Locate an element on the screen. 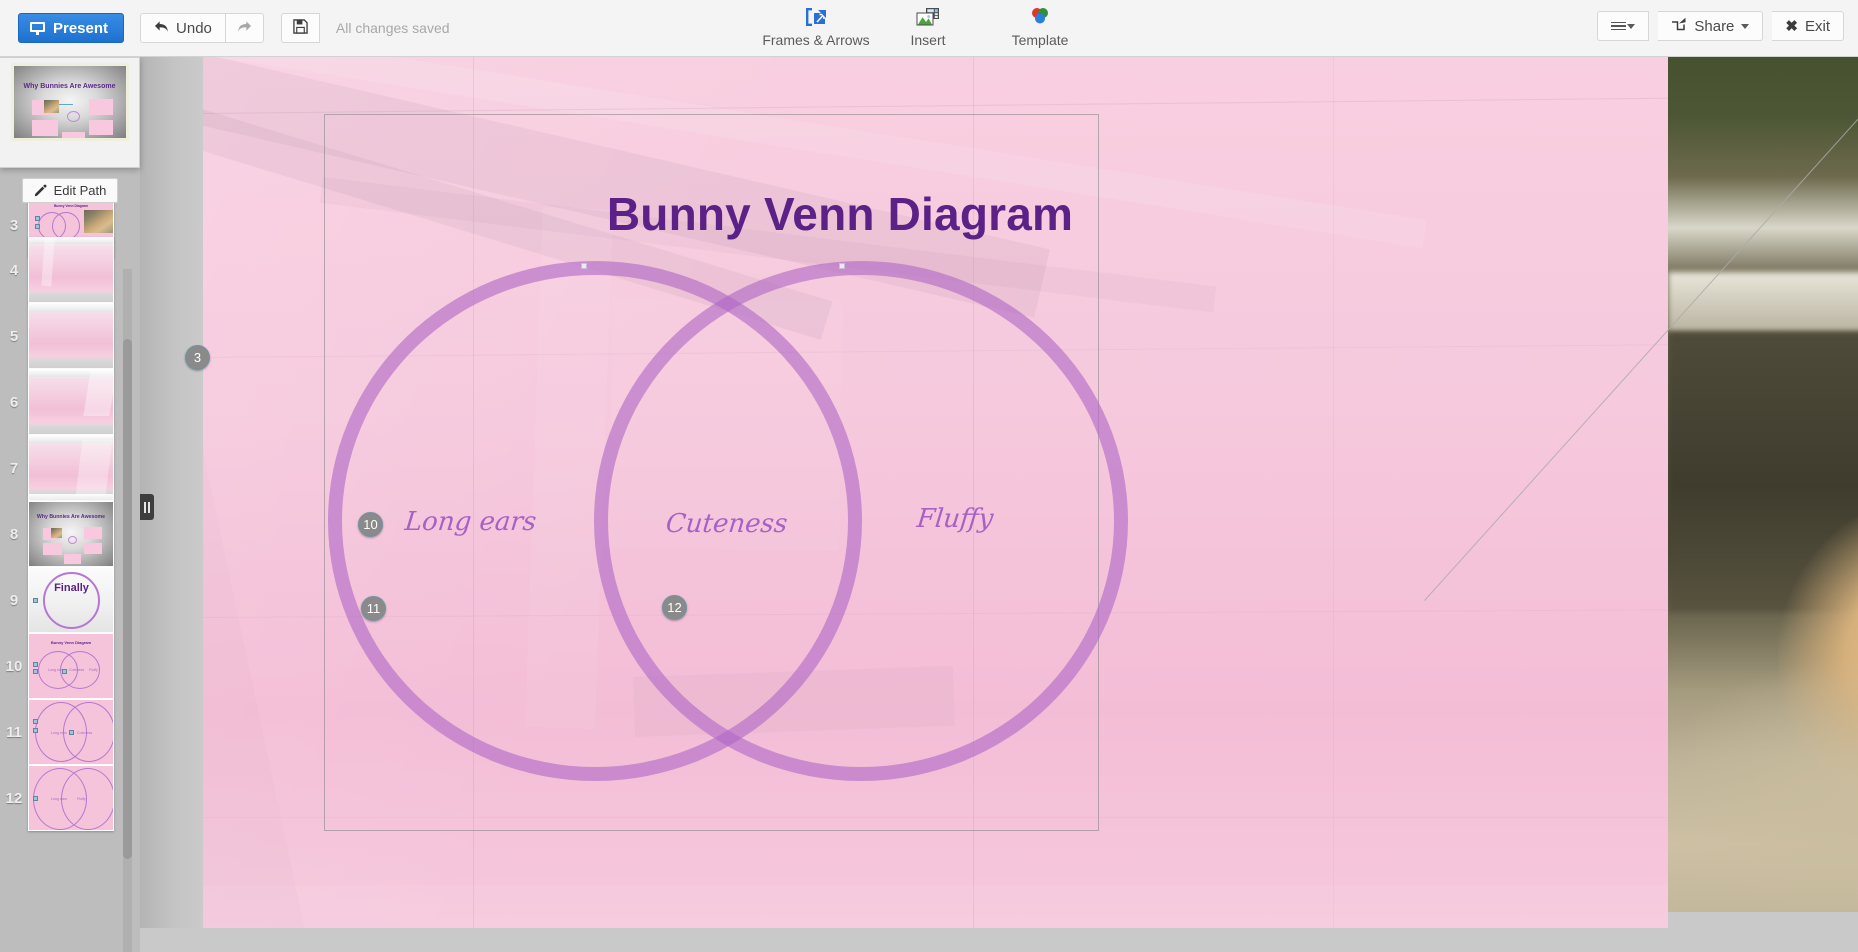 This screenshot has height=952, width=1858. slide-thumbnail: Why Bunnies Are Awesome is located at coordinates (71, 534).